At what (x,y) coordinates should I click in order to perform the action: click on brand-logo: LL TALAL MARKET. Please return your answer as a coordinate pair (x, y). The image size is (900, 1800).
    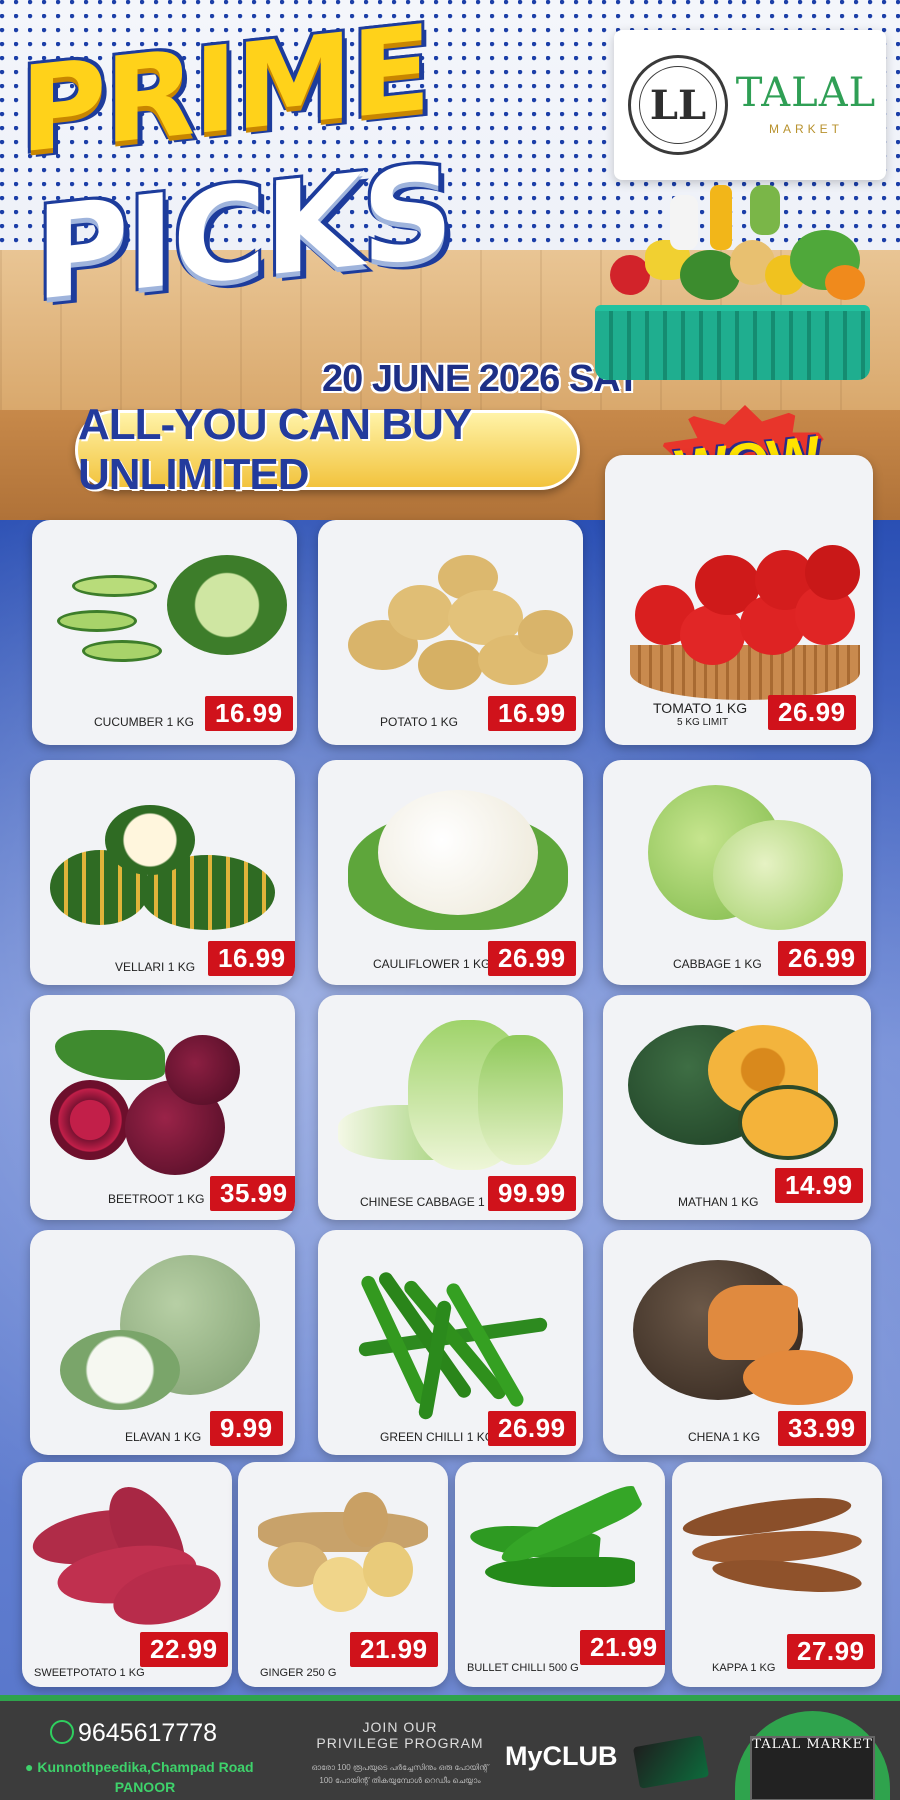
    Looking at the image, I should click on (750, 105).